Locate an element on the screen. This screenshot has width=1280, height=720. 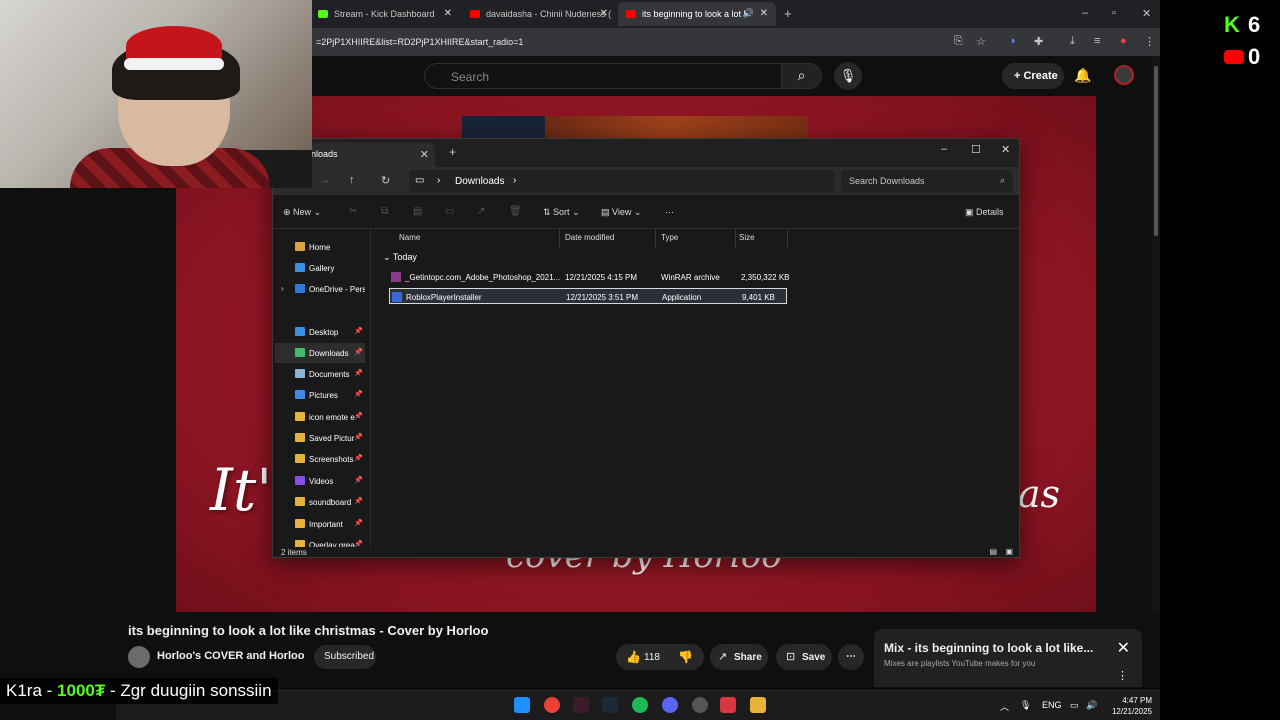
channel-name: Horloo's COVER and Horloo is located at coordinates (230, 656).